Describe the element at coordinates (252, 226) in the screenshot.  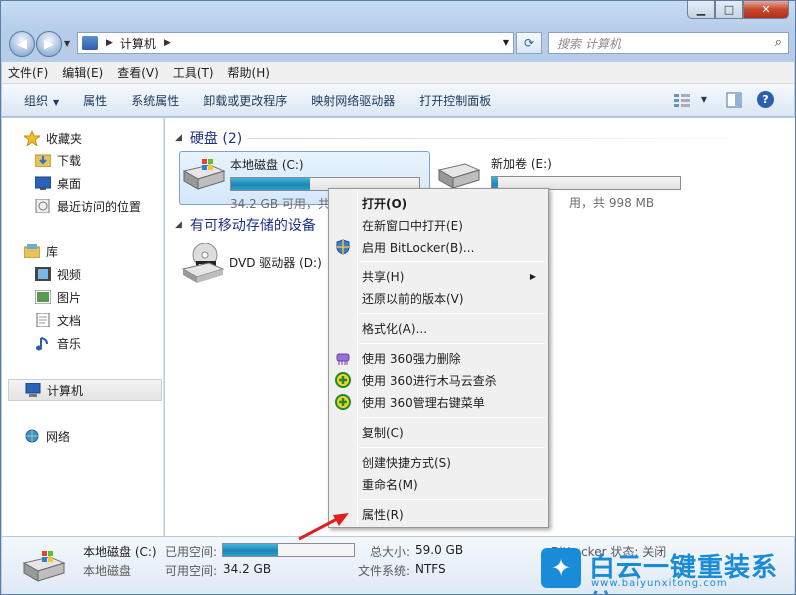
I see `group-removable-label: 有可移动存储的设备` at that location.